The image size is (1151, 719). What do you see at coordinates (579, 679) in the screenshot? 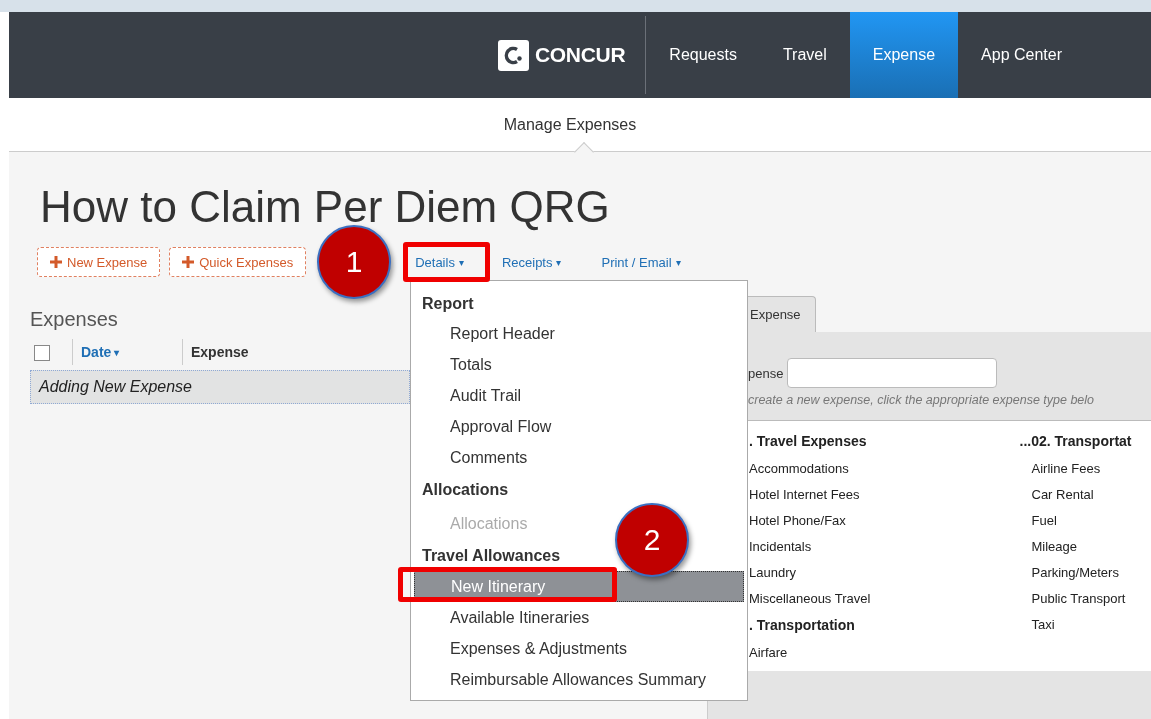
I see `menu-item: Reimbursable Allowances Summary` at bounding box center [579, 679].